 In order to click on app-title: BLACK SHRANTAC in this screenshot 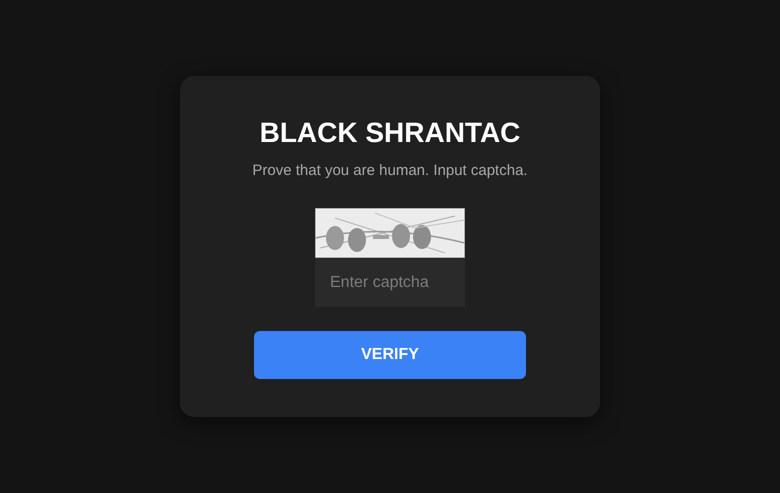, I will do `click(390, 133)`.